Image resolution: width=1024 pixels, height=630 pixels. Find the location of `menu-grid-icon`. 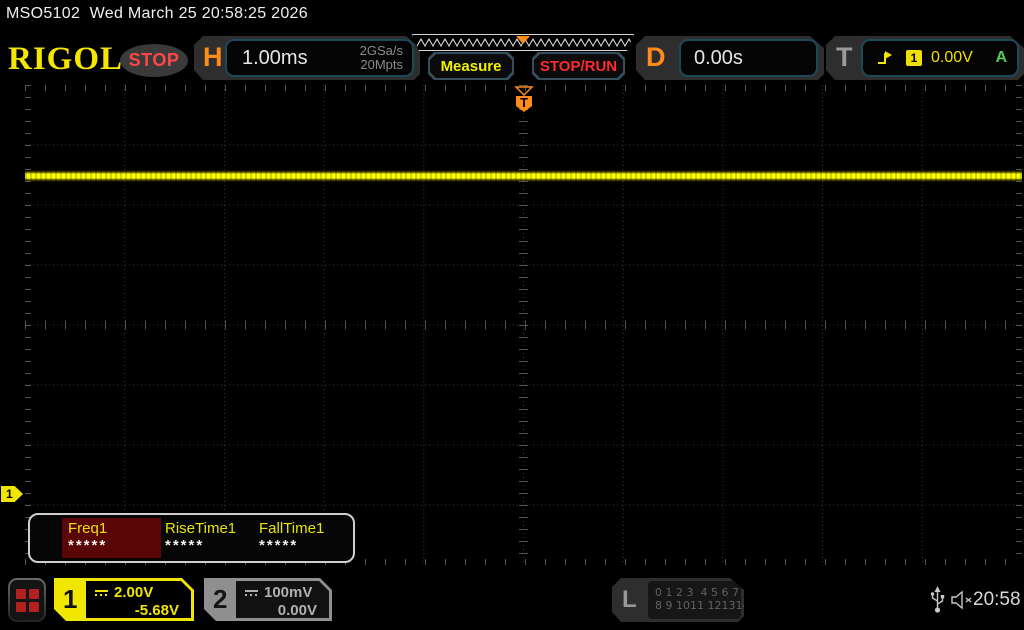

menu-grid-icon is located at coordinates (27, 600).